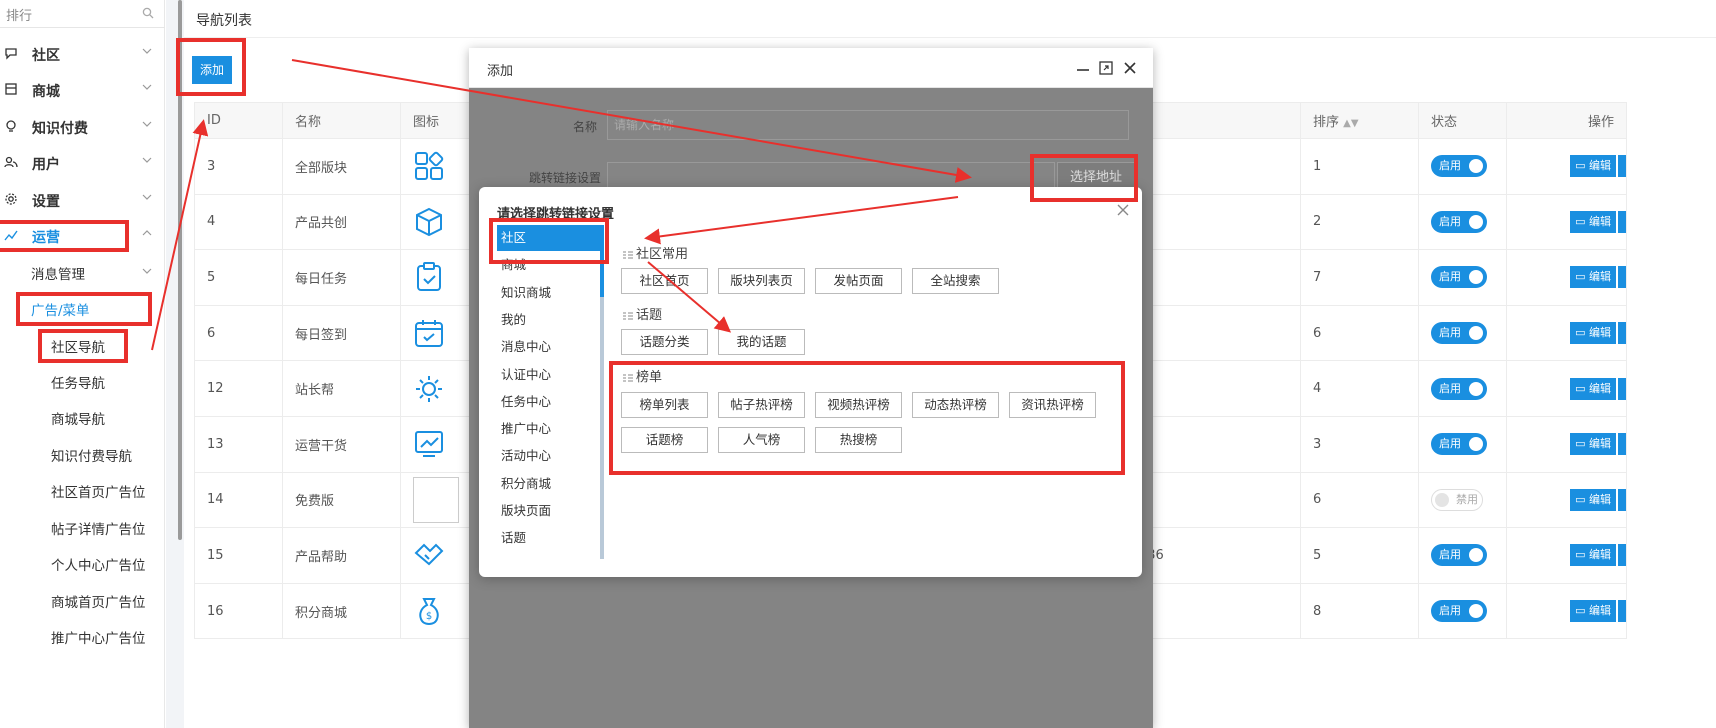 The width and height of the screenshot is (1716, 728). What do you see at coordinates (82, 14) in the screenshot?
I see `sidebar-search: 排行` at bounding box center [82, 14].